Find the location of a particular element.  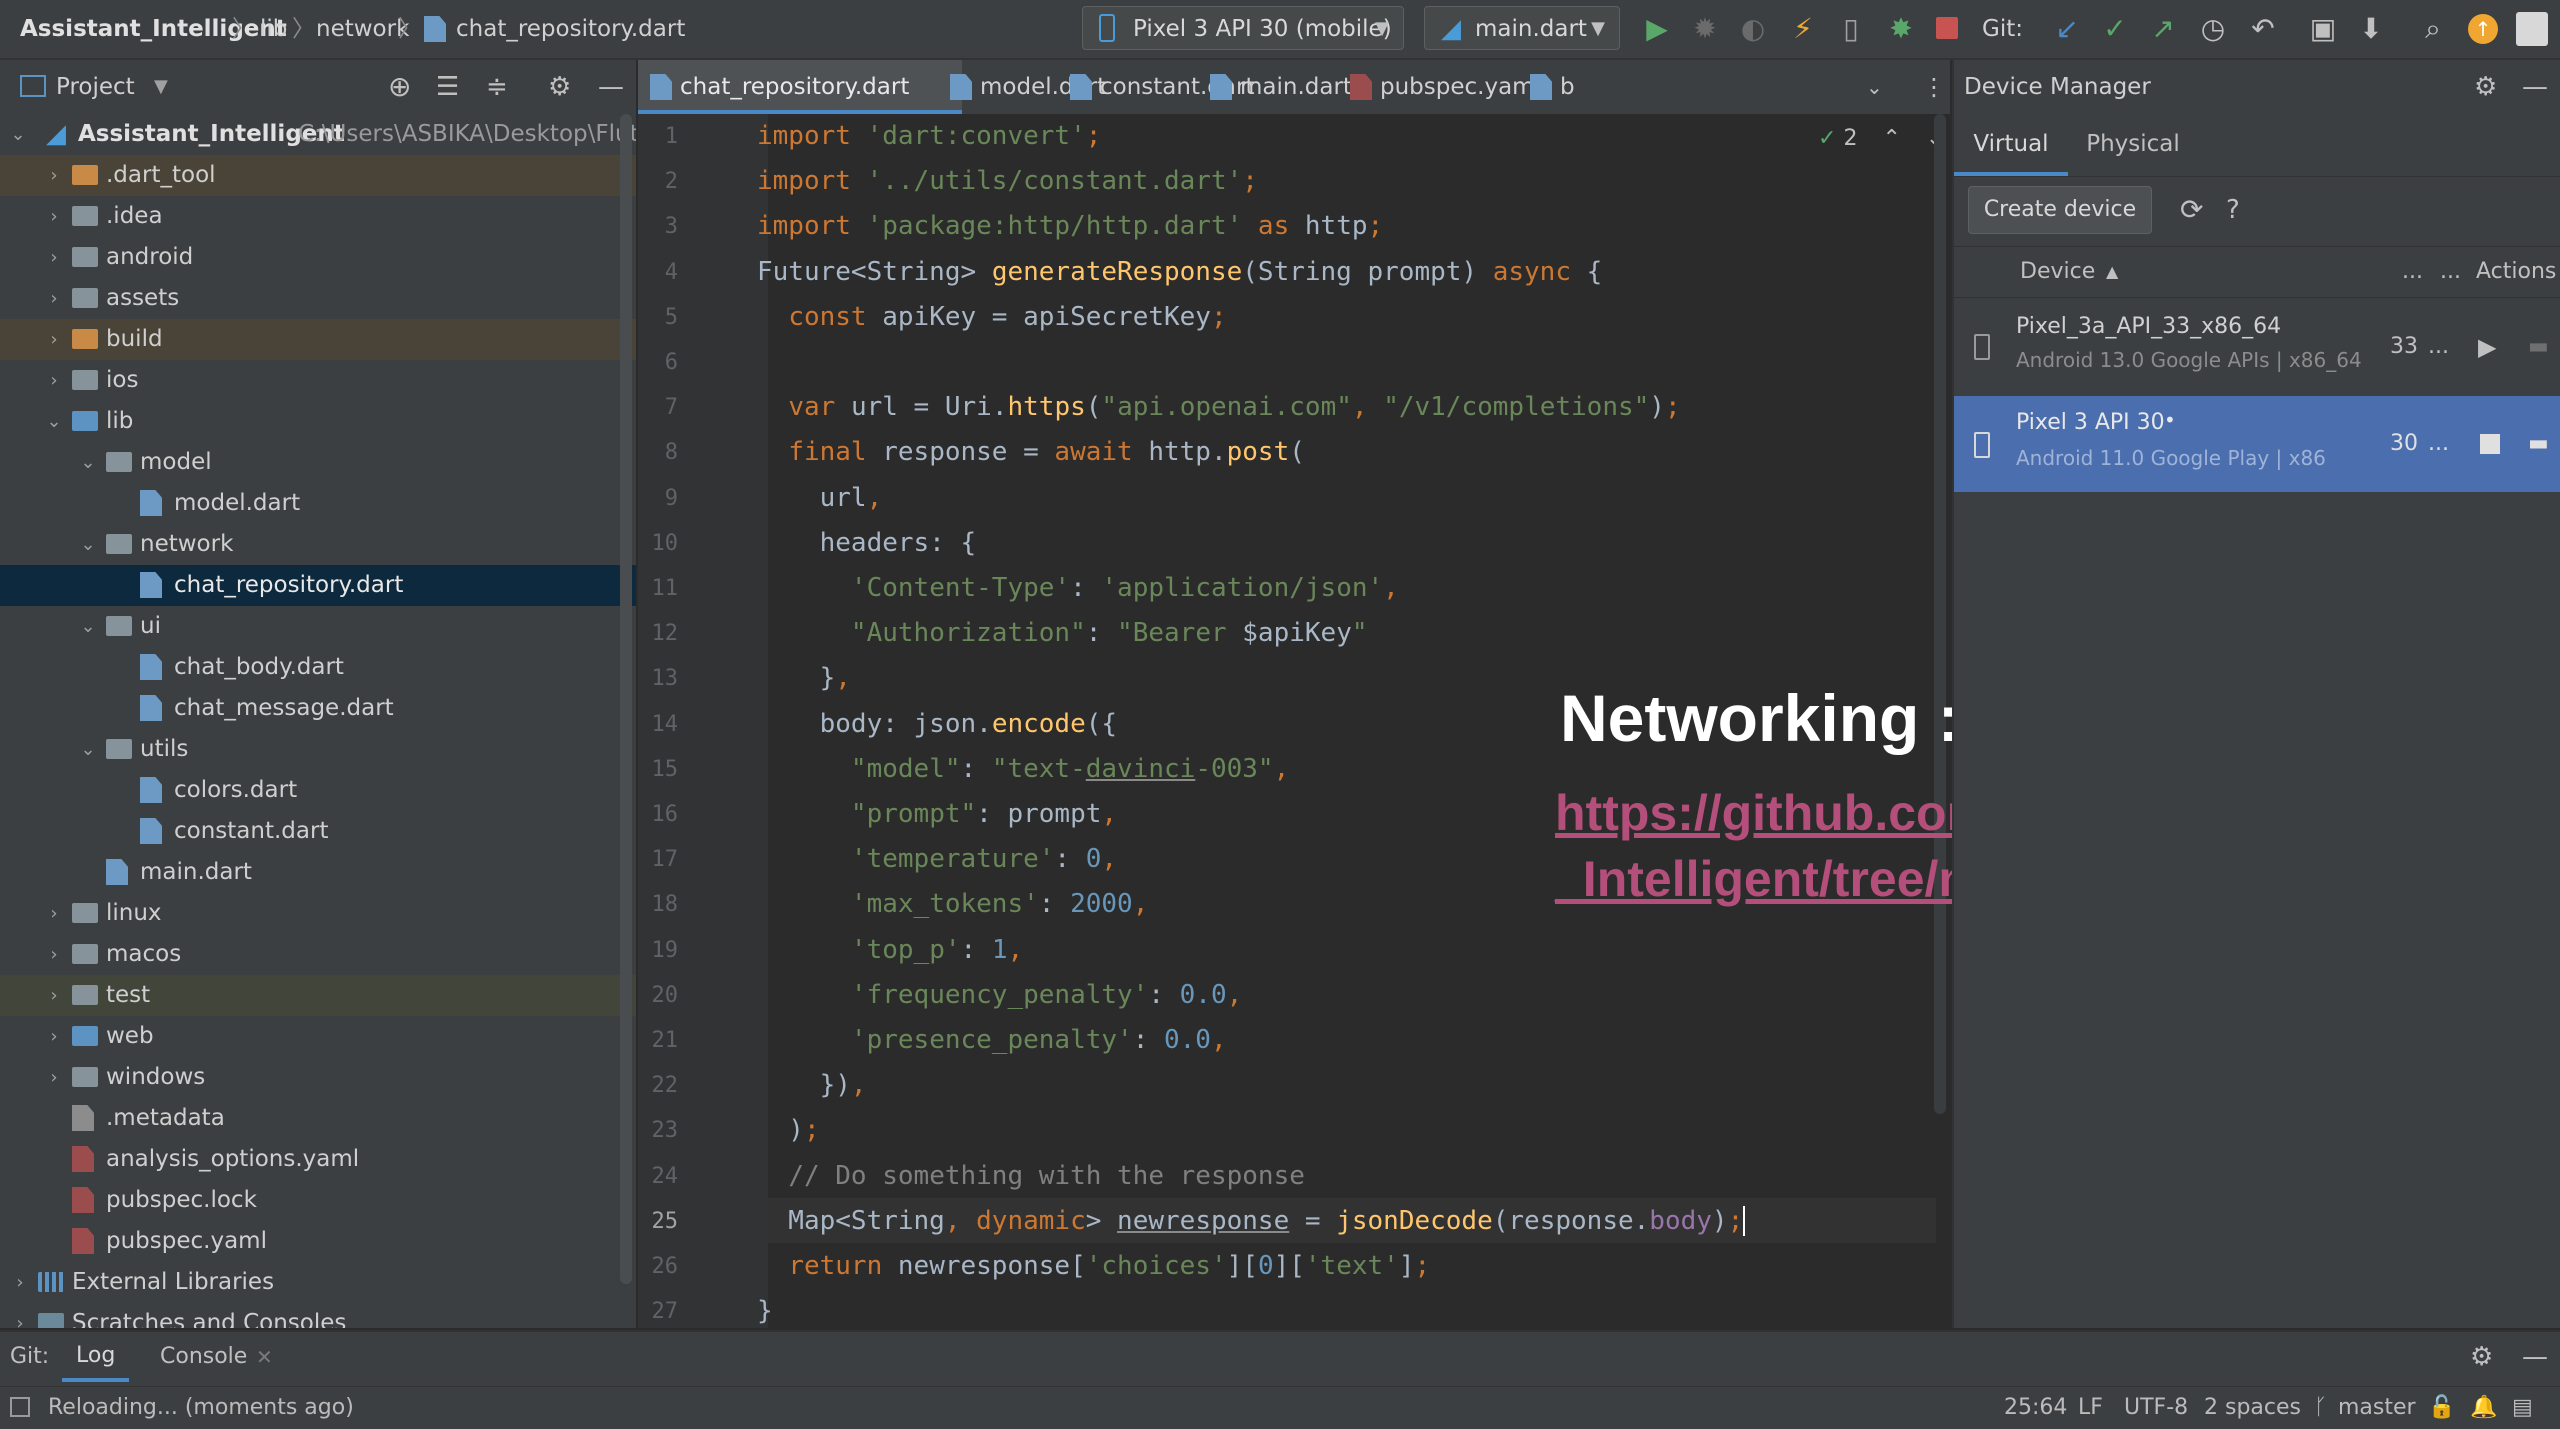

update-icon: ↑ is located at coordinates (2483, 29).